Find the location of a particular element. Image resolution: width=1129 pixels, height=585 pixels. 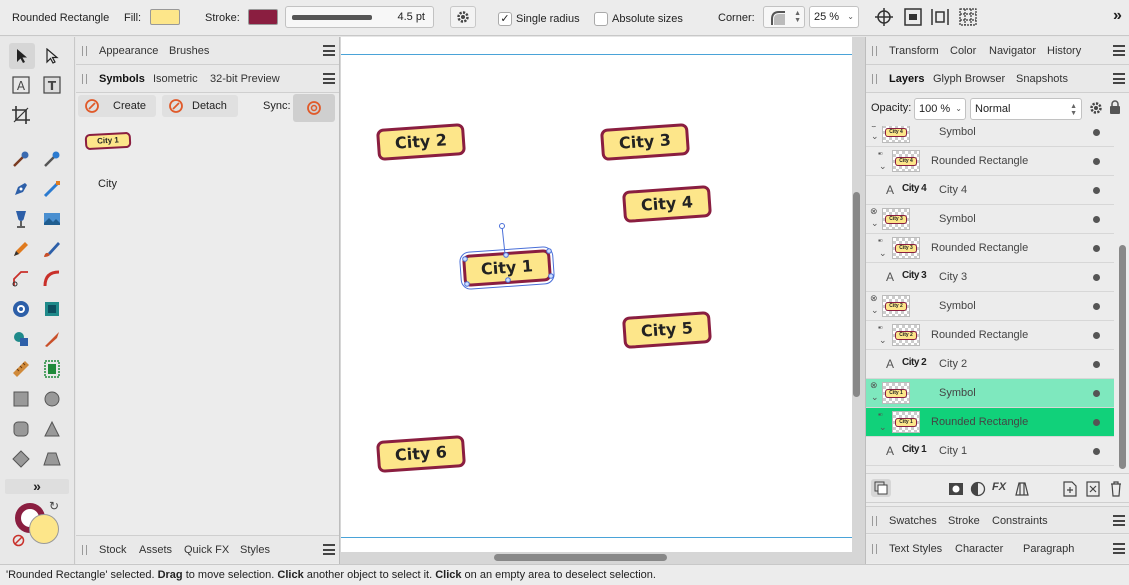

tab-text-styles: Text Styles is located at coordinates (915, 549).